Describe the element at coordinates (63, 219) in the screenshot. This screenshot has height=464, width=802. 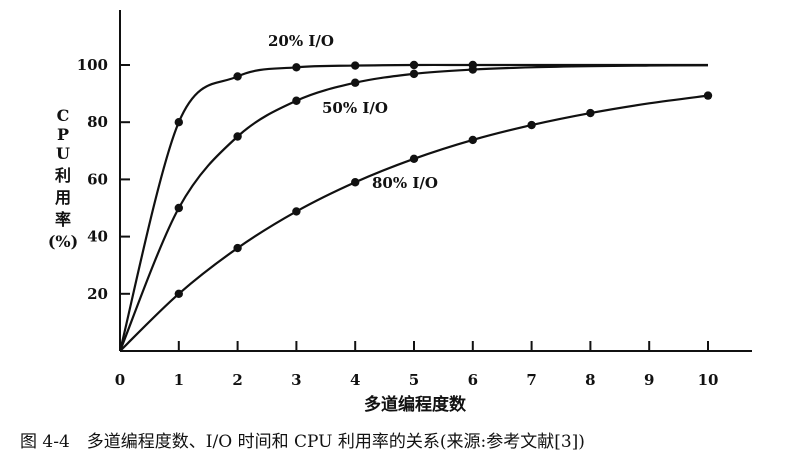
I see `y-axis-title-char: 率` at that location.